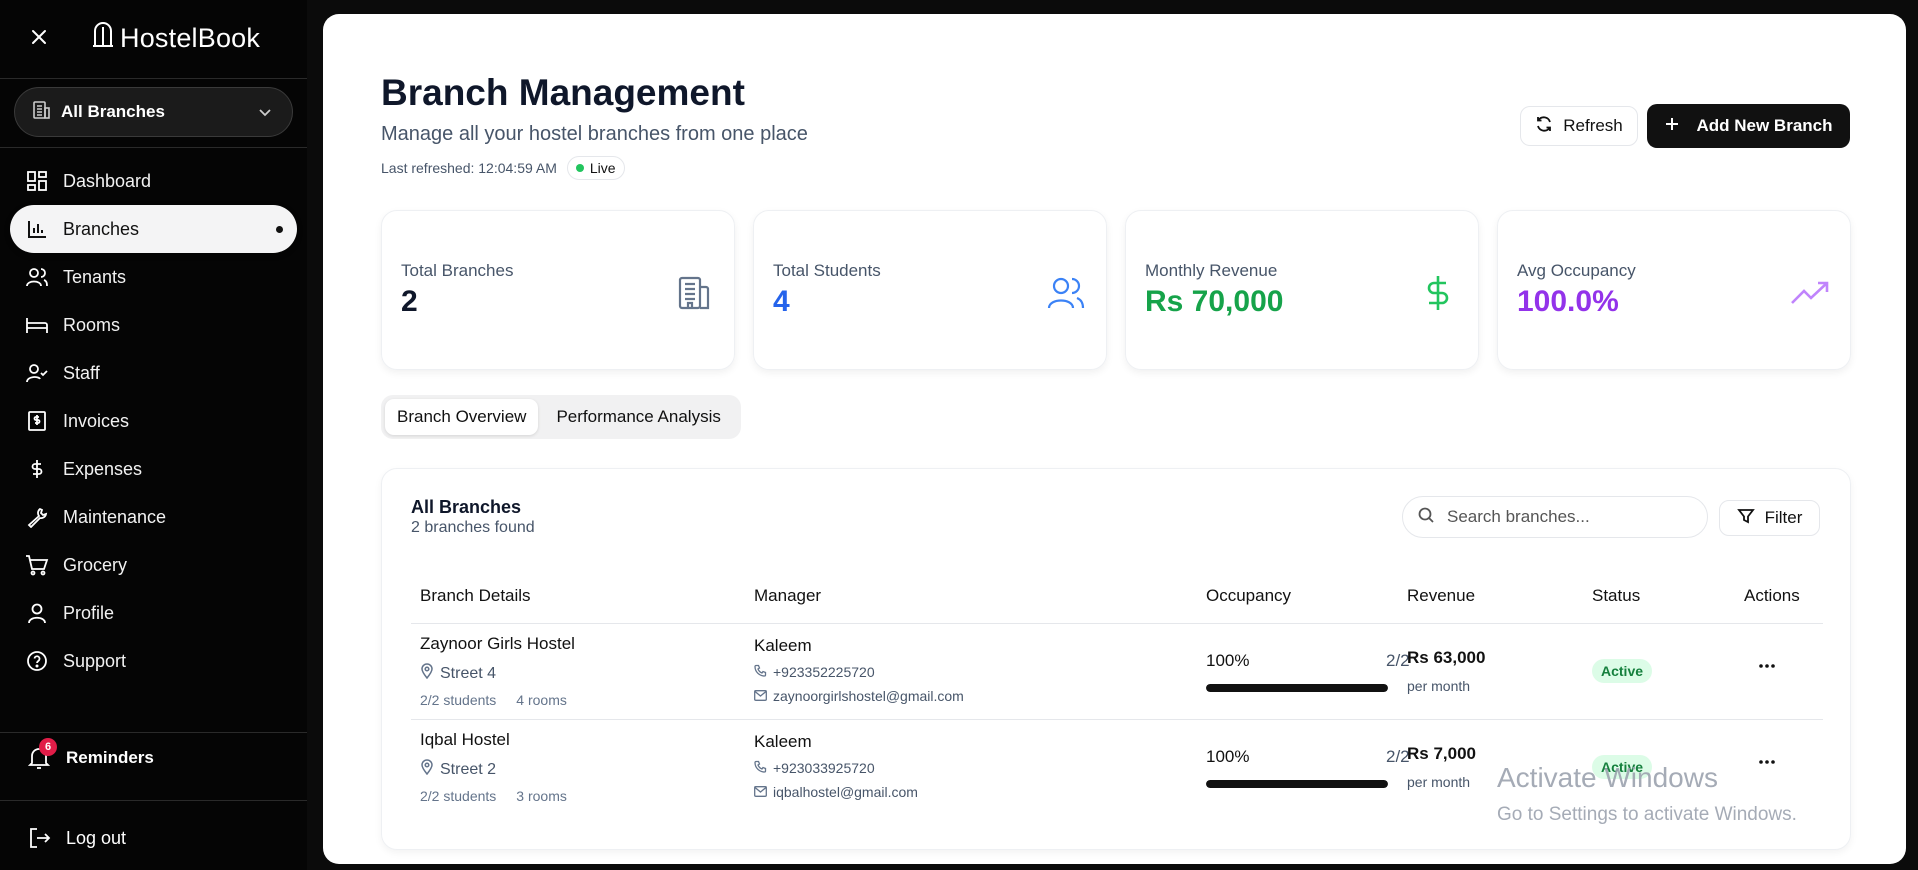  I want to click on add-new-branch-button: Add New Branch, so click(1748, 126).